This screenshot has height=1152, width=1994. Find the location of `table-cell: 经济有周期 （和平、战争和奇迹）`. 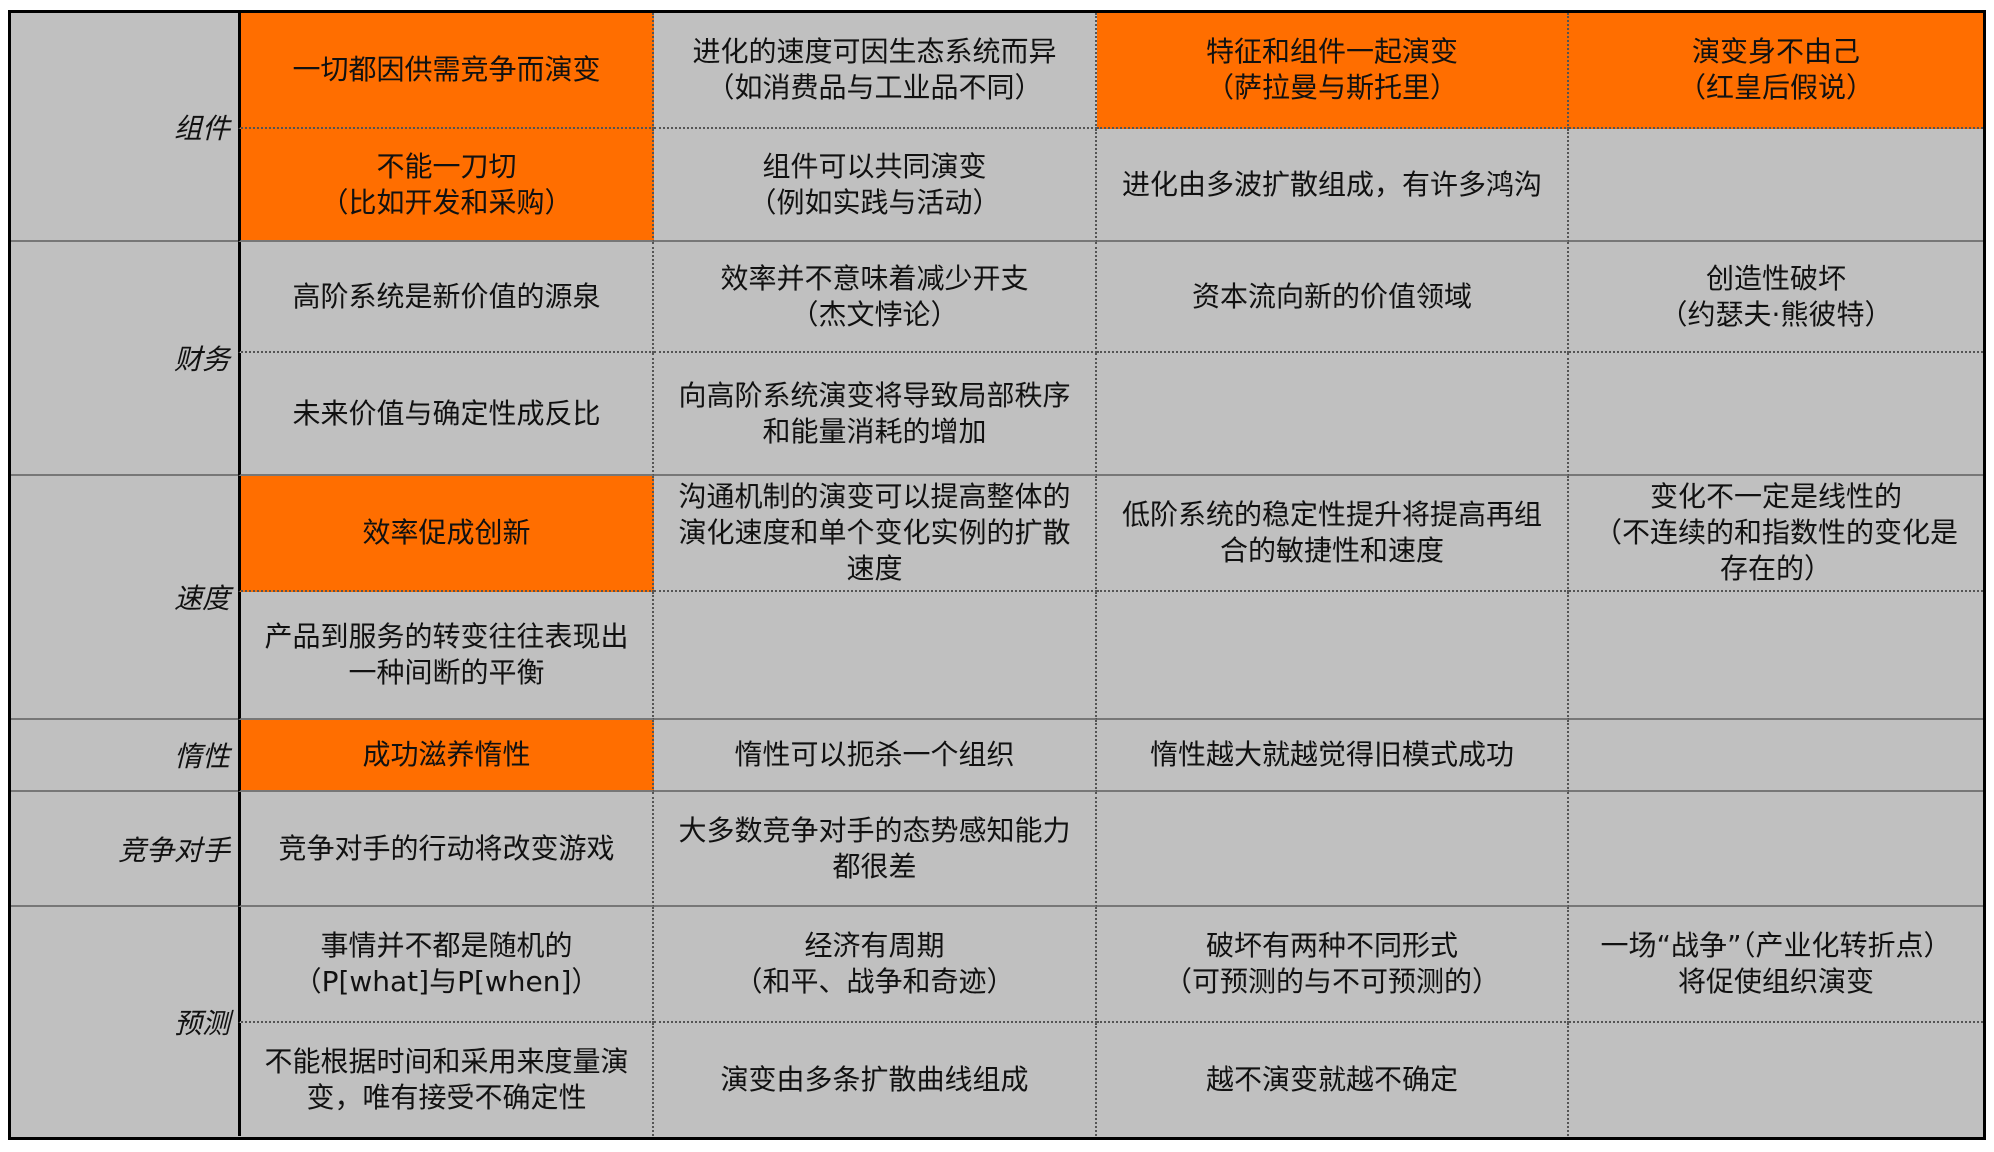

table-cell: 经济有周期 （和平、战争和奇迹） is located at coordinates (875, 965).